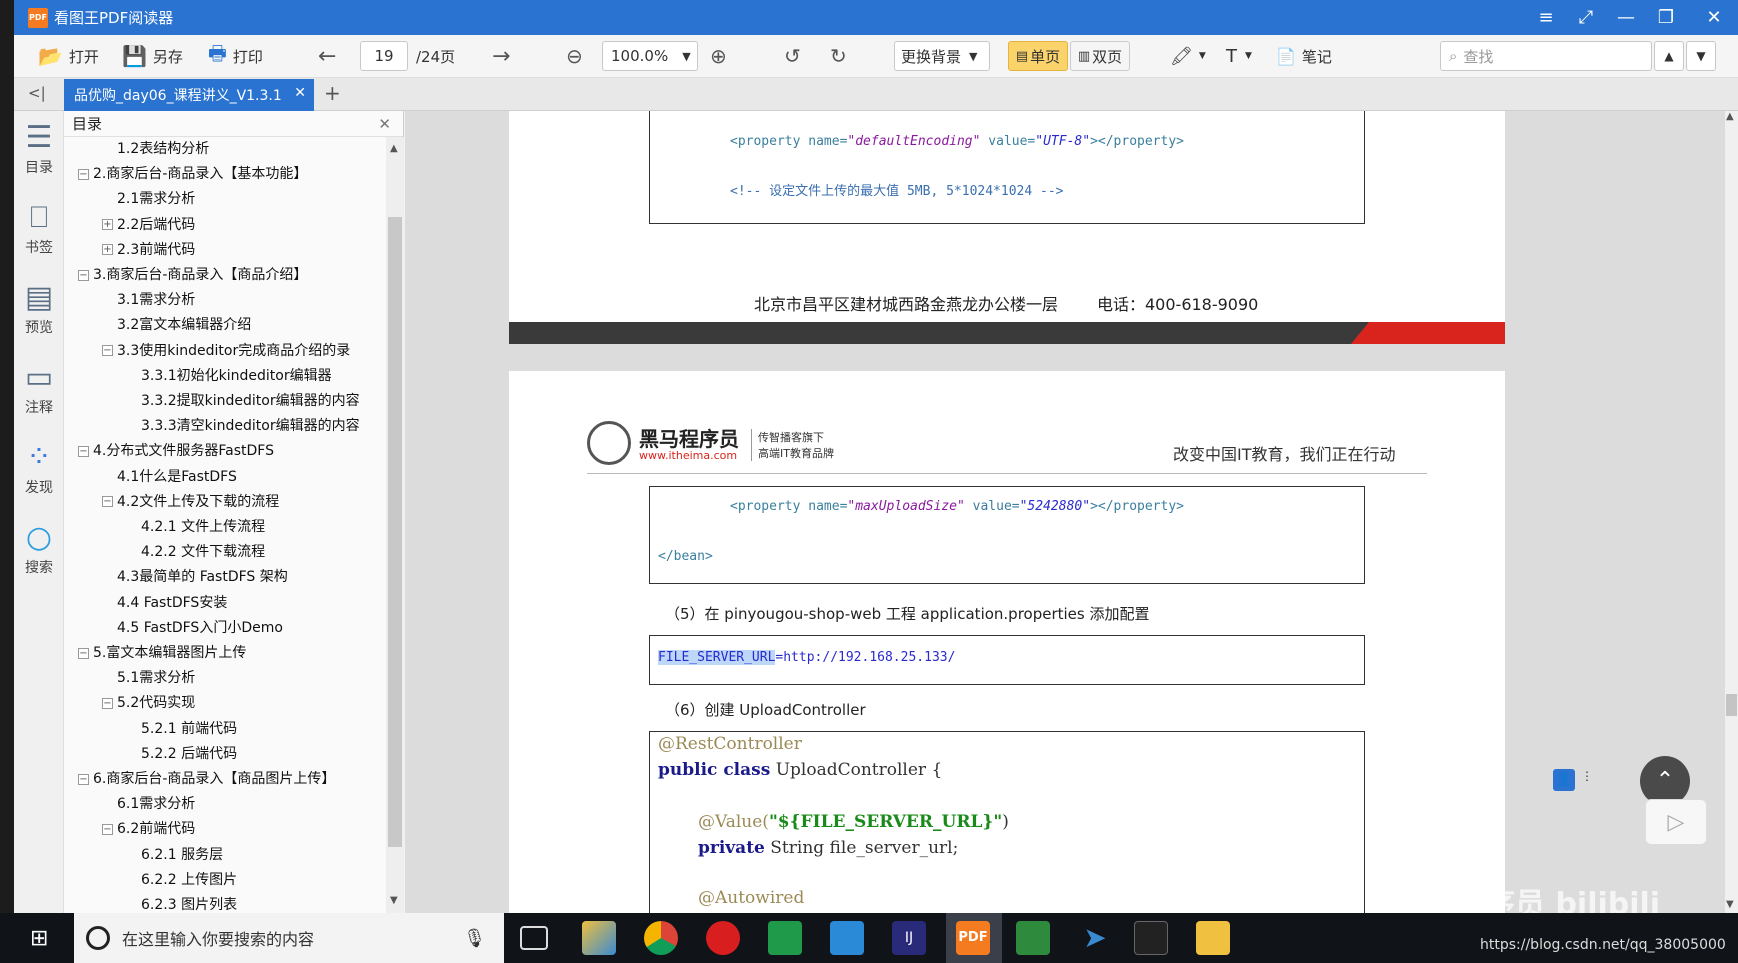 Image resolution: width=1738 pixels, height=963 pixels. Describe the element at coordinates (661, 938) in the screenshot. I see `chrome-icon` at that location.